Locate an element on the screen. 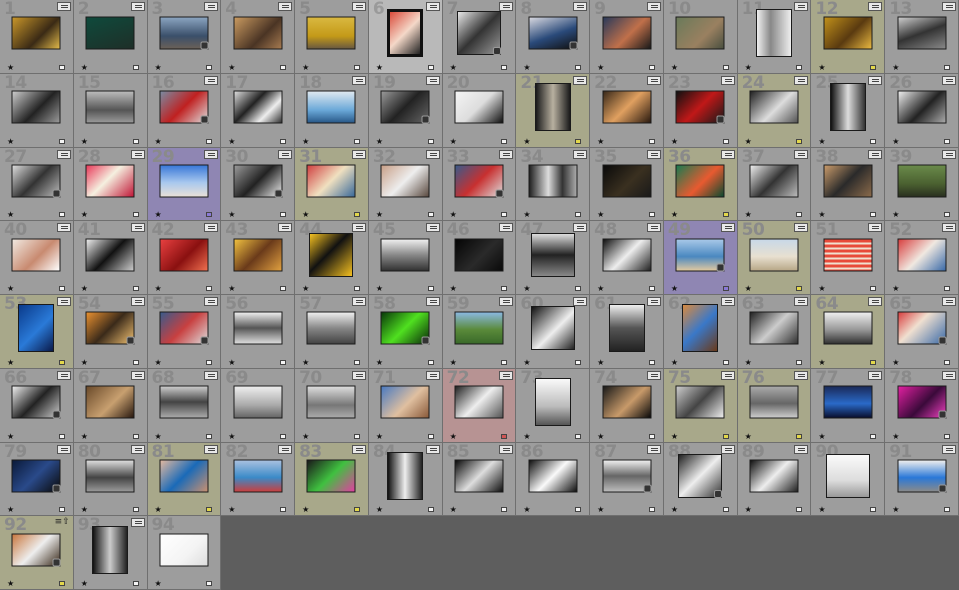 The image size is (959, 590). grid-cell: 55 ★ is located at coordinates (184, 332).